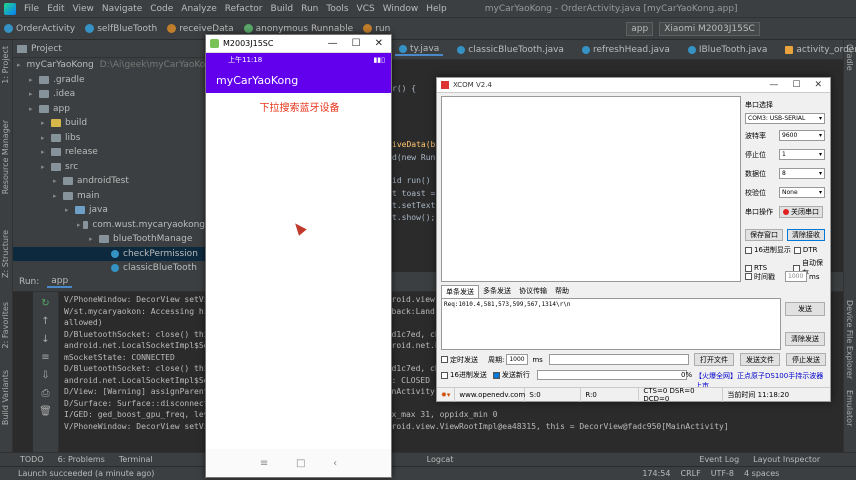 The height and width of the screenshot is (480, 856). What do you see at coordinates (728, 50) in the screenshot?
I see `tab-ibluetooth: IBlueTooth.java` at bounding box center [728, 50].